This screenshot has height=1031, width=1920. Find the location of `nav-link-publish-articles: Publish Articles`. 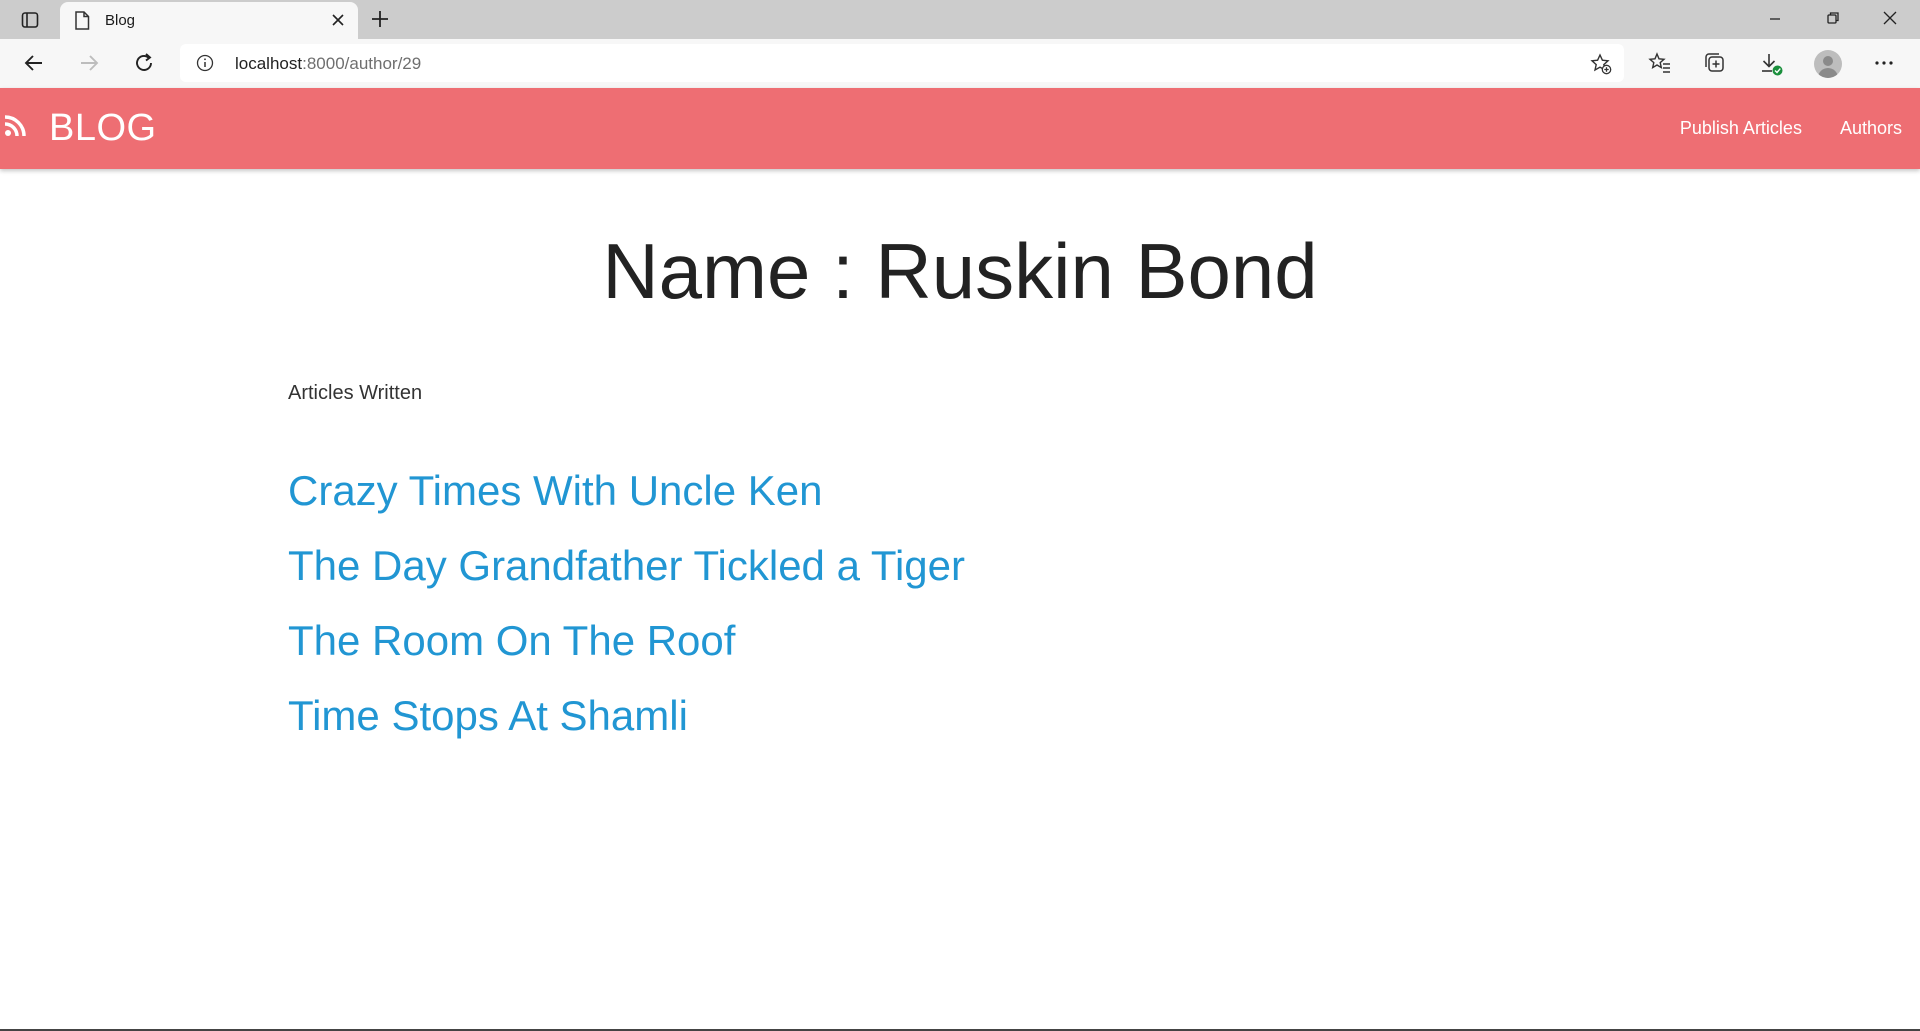

nav-link-publish-articles: Publish Articles is located at coordinates (1741, 128).